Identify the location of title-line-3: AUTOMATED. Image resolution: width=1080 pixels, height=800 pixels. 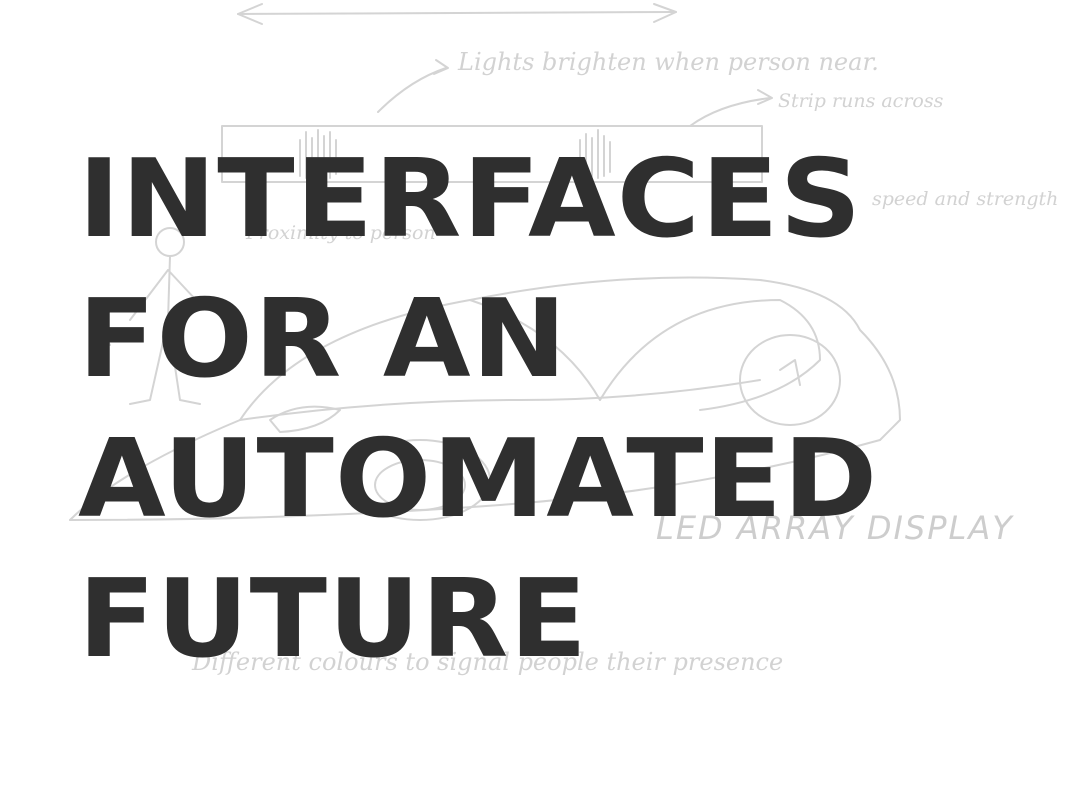
(478, 479).